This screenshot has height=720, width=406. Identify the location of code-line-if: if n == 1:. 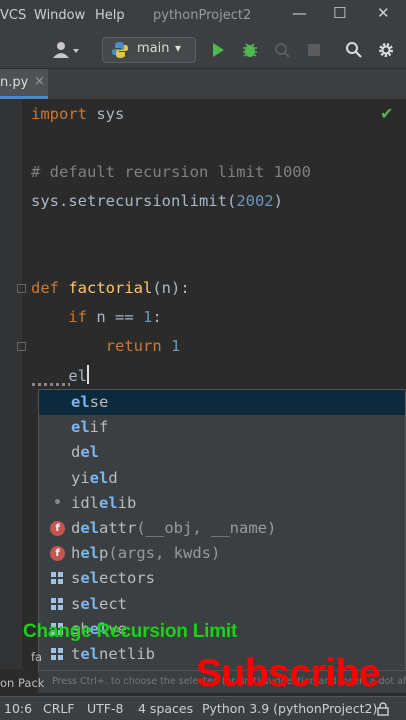
(115, 317).